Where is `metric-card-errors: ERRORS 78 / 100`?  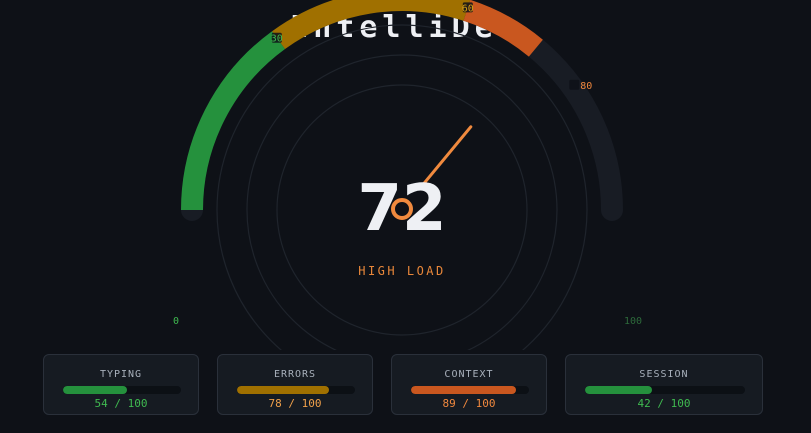 metric-card-errors: ERRORS 78 / 100 is located at coordinates (295, 384).